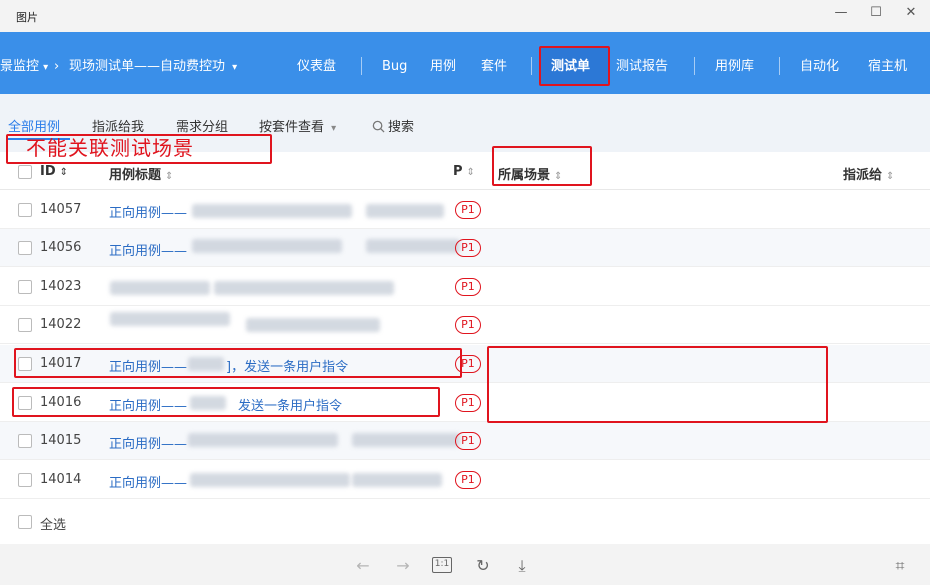 Image resolution: width=930 pixels, height=585 pixels. What do you see at coordinates (734, 63) in the screenshot?
I see `nav-caselib: 用例库` at bounding box center [734, 63].